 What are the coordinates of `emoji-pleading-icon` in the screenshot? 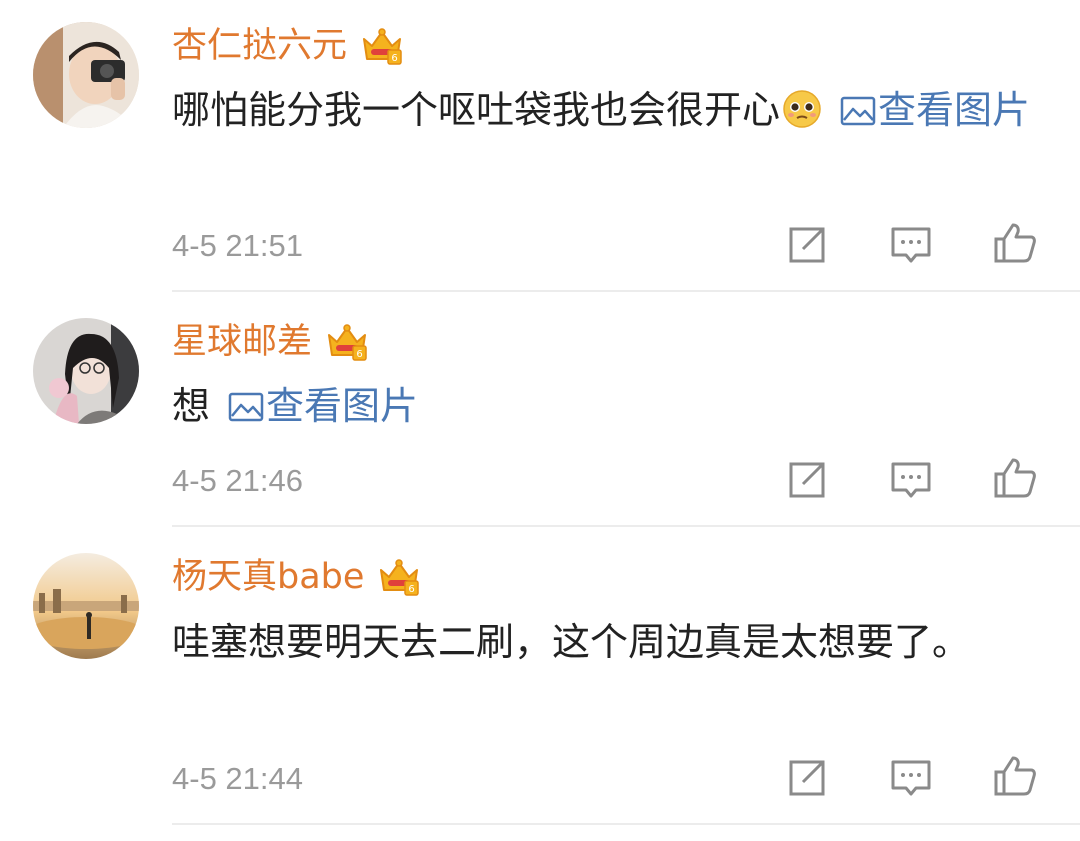 It's located at (802, 109).